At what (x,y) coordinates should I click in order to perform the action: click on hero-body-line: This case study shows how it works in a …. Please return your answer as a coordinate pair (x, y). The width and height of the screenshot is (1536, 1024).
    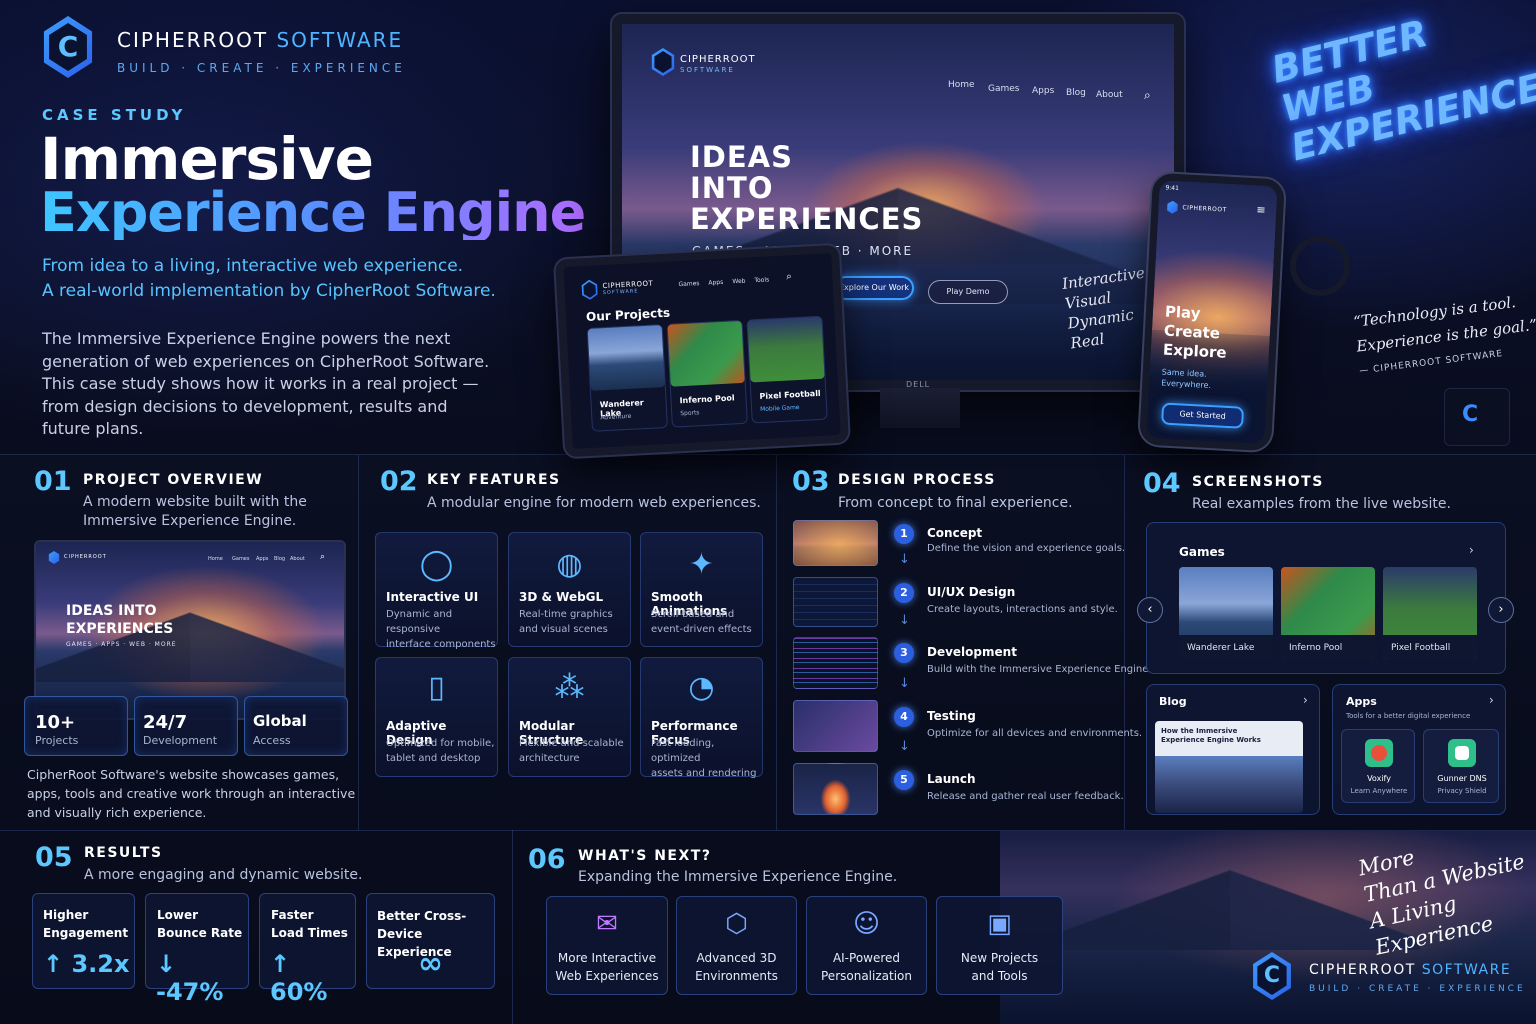
    Looking at the image, I should click on (260, 383).